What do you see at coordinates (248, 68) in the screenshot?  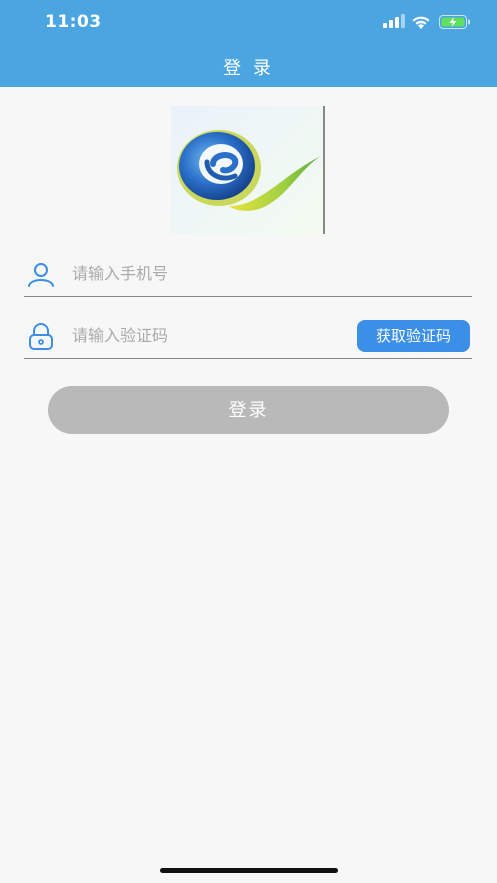 I see `page-title: 登 录` at bounding box center [248, 68].